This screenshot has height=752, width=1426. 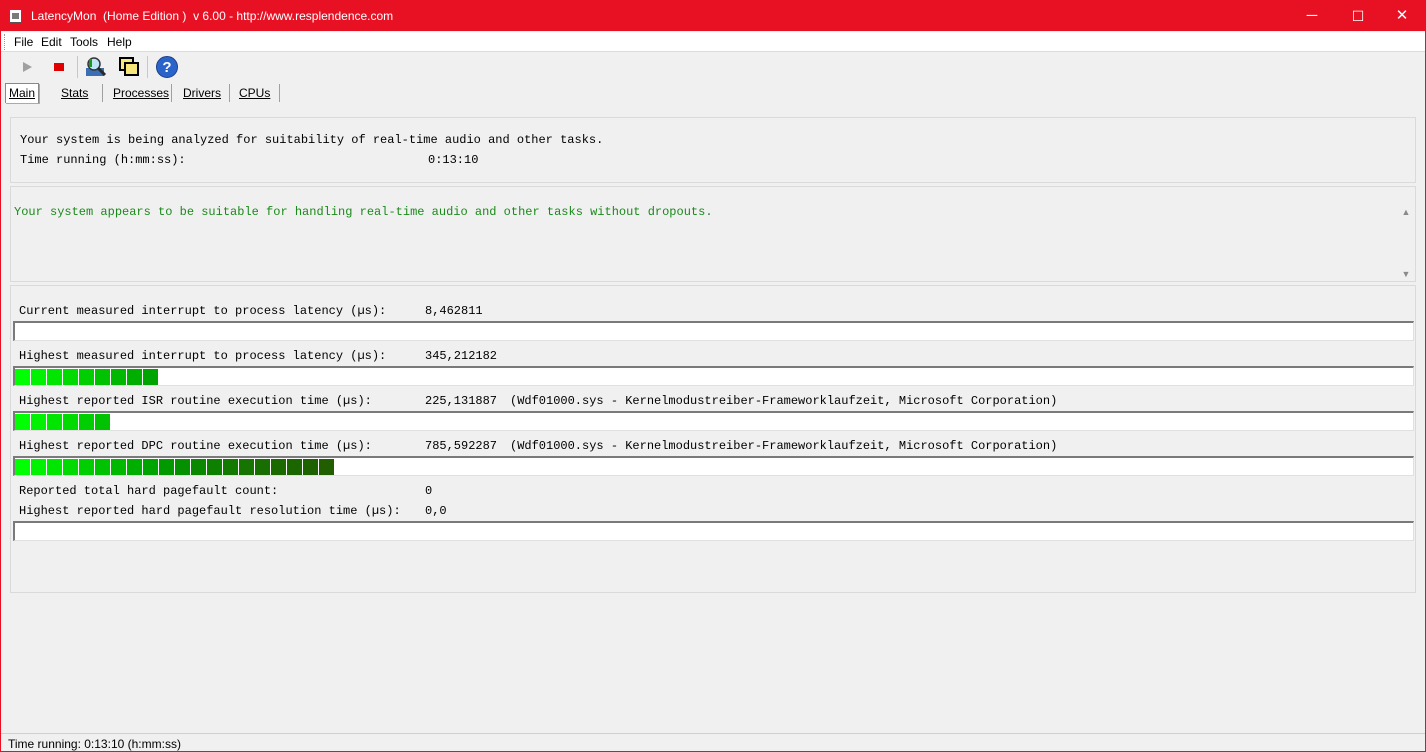 I want to click on help-button: ?, so click(x=167, y=67).